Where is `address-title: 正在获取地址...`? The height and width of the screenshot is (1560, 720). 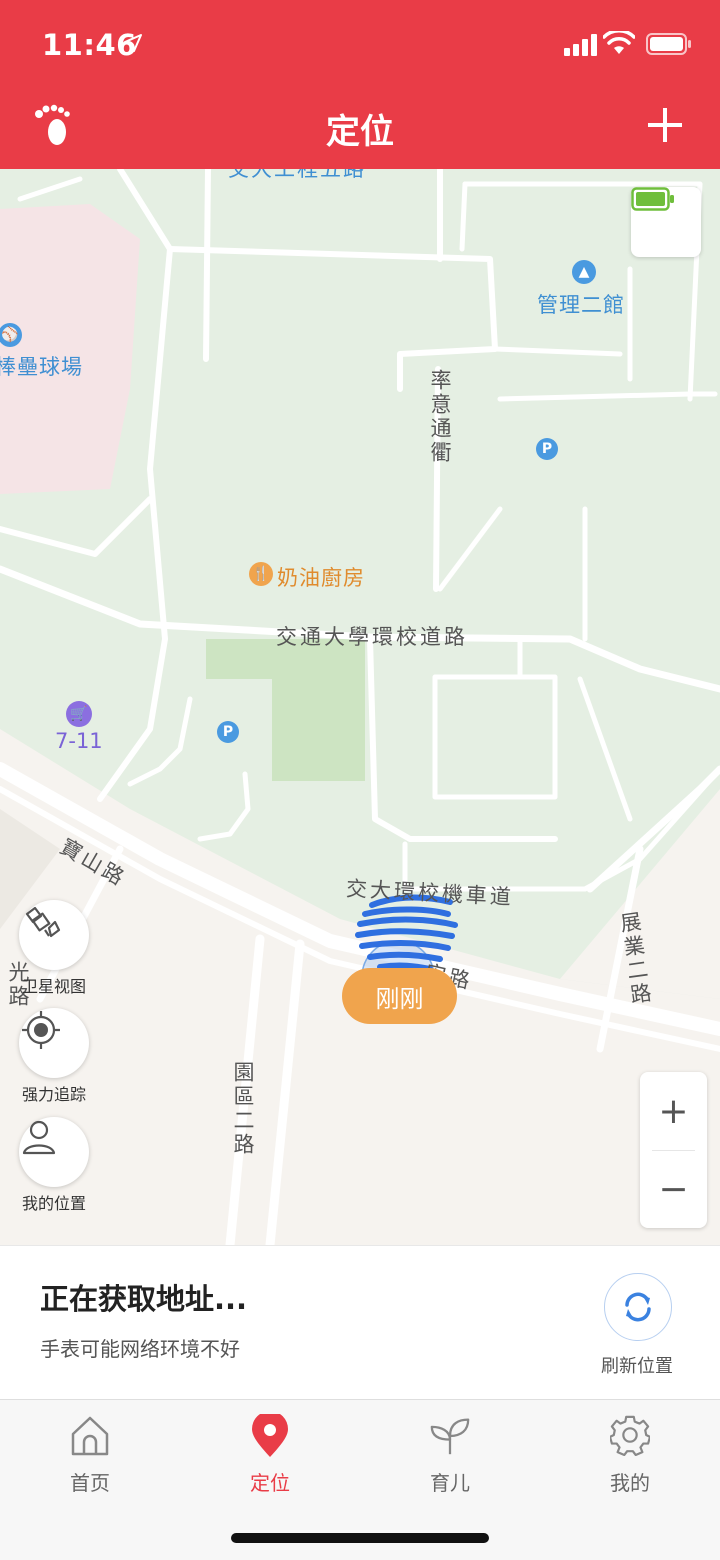
address-title: 正在获取地址... is located at coordinates (144, 1299).